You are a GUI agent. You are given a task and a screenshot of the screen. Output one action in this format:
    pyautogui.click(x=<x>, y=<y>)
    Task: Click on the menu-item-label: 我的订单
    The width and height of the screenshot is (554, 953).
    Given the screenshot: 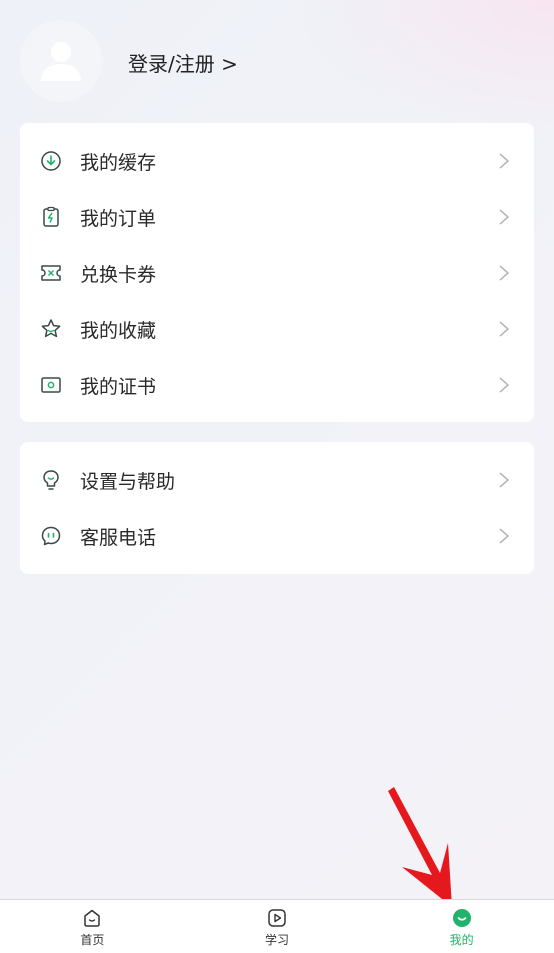 What is the action you would take?
    pyautogui.click(x=118, y=219)
    